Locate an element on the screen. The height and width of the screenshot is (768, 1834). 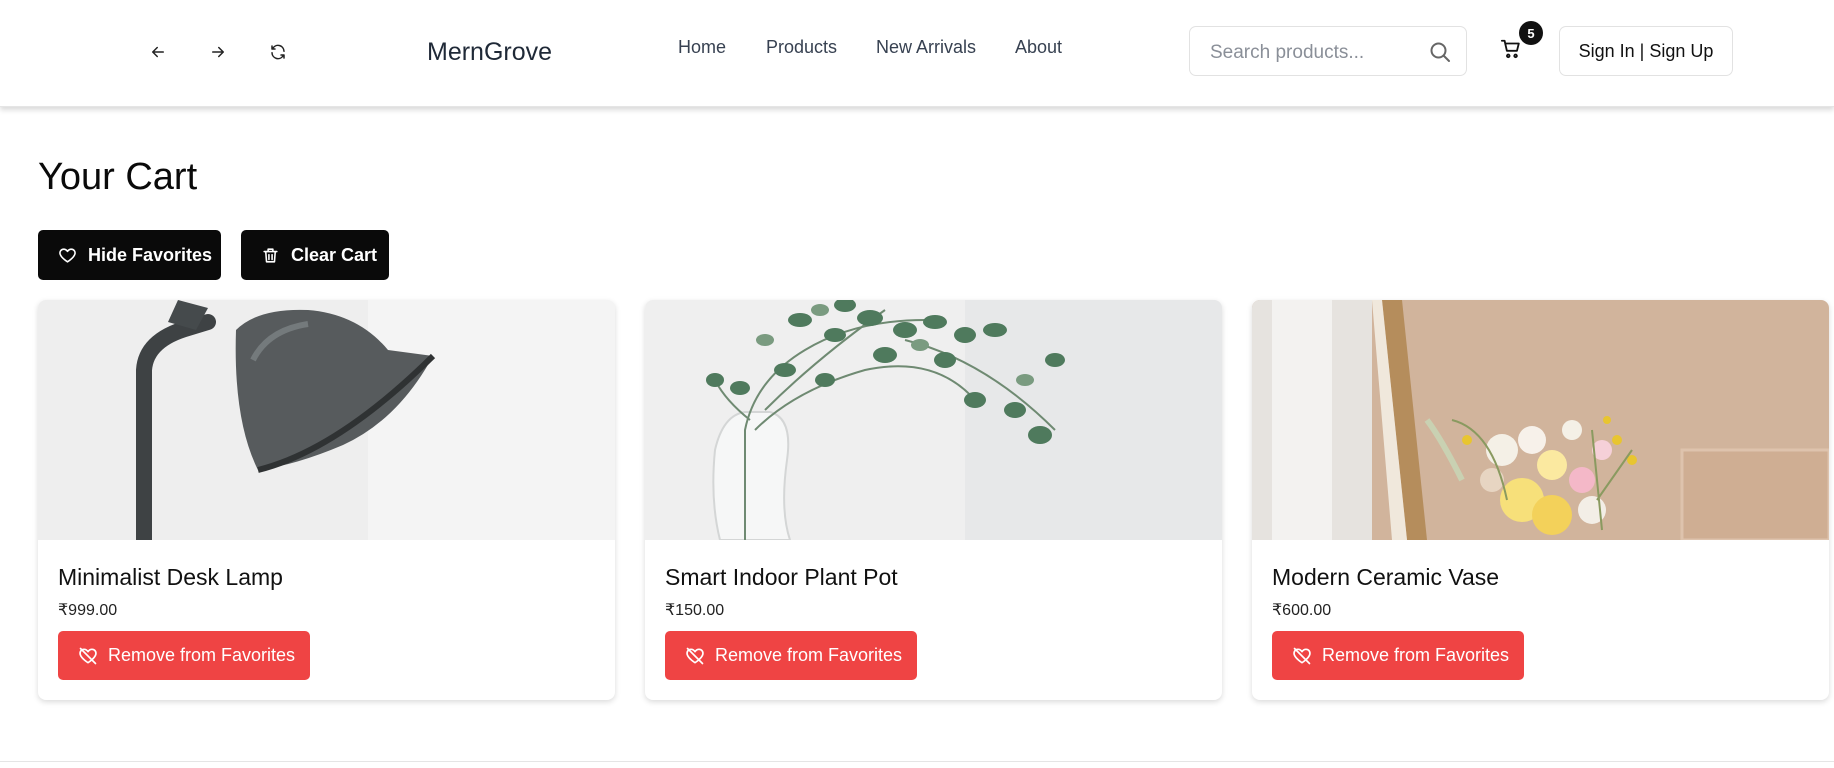
flower-vase-photo is located at coordinates (1540, 420).